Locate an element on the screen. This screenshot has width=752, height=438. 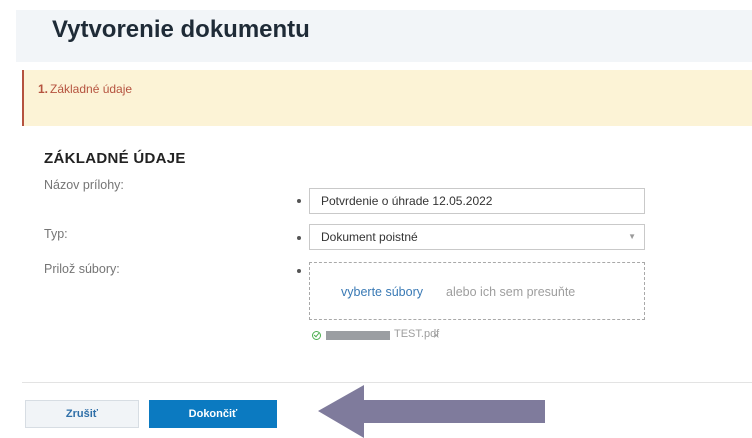
step-number: 1. is located at coordinates (43, 89).